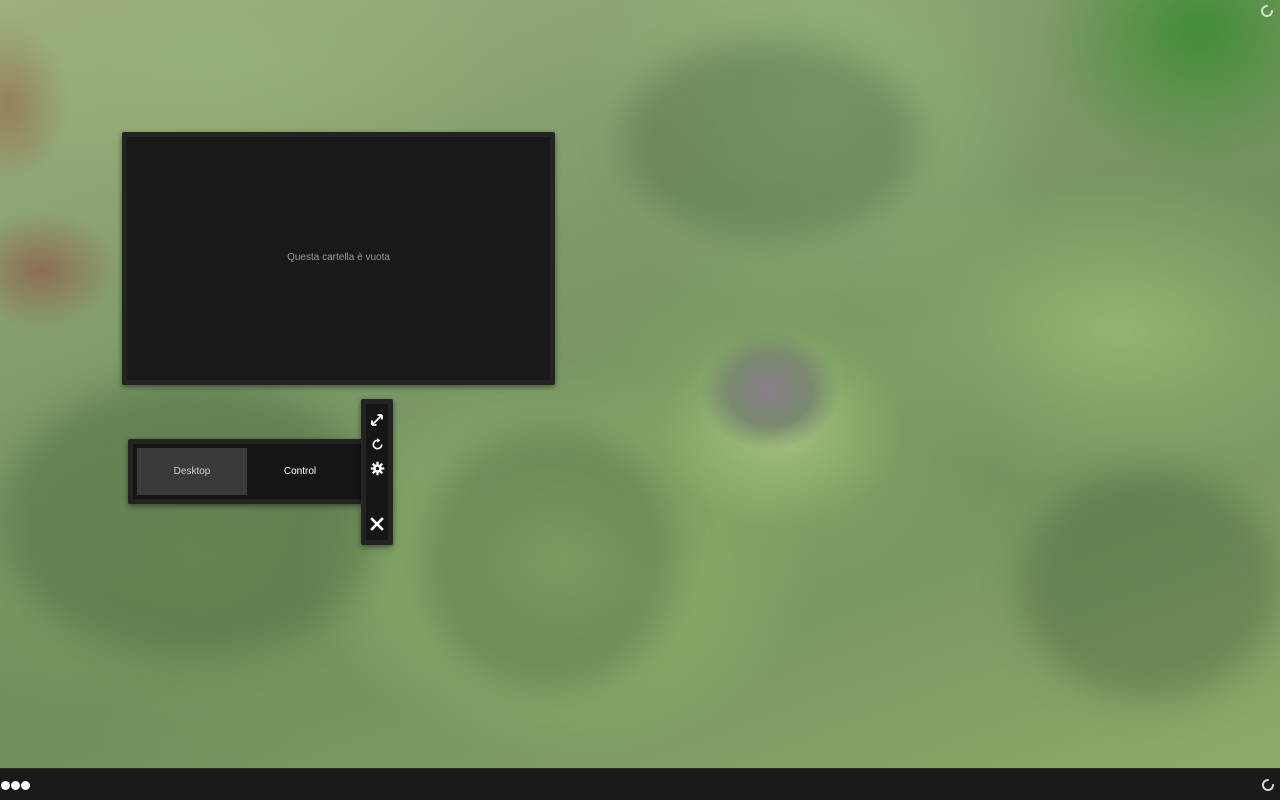 Image resolution: width=1280 pixels, height=800 pixels. I want to click on activity-desktop-button: Desktop, so click(192, 471).